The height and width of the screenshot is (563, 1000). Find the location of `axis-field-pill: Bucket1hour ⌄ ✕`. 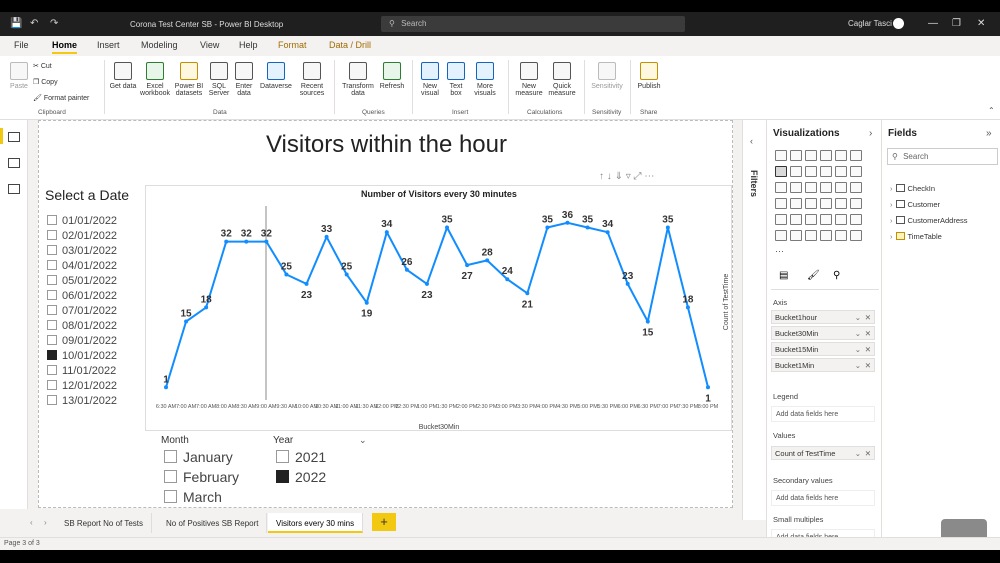

axis-field-pill: Bucket1hour ⌄ ✕ is located at coordinates (823, 317).